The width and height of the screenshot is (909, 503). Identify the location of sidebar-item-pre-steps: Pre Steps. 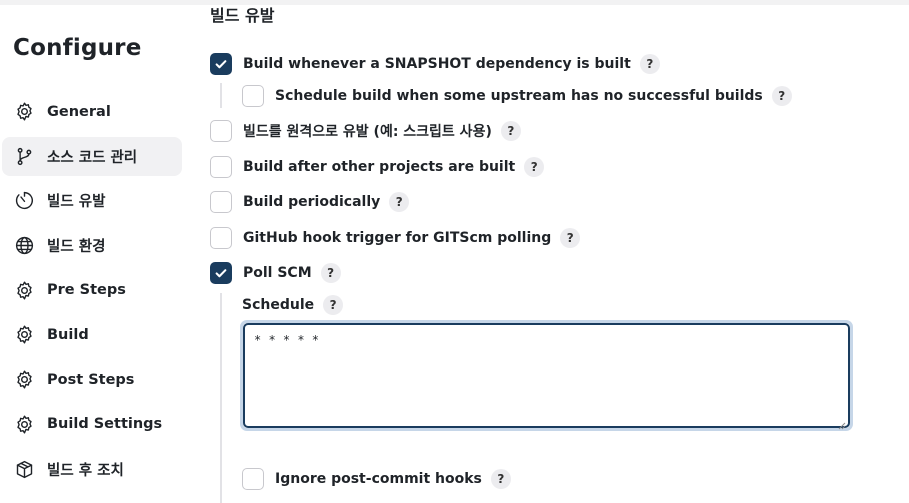
(92, 290).